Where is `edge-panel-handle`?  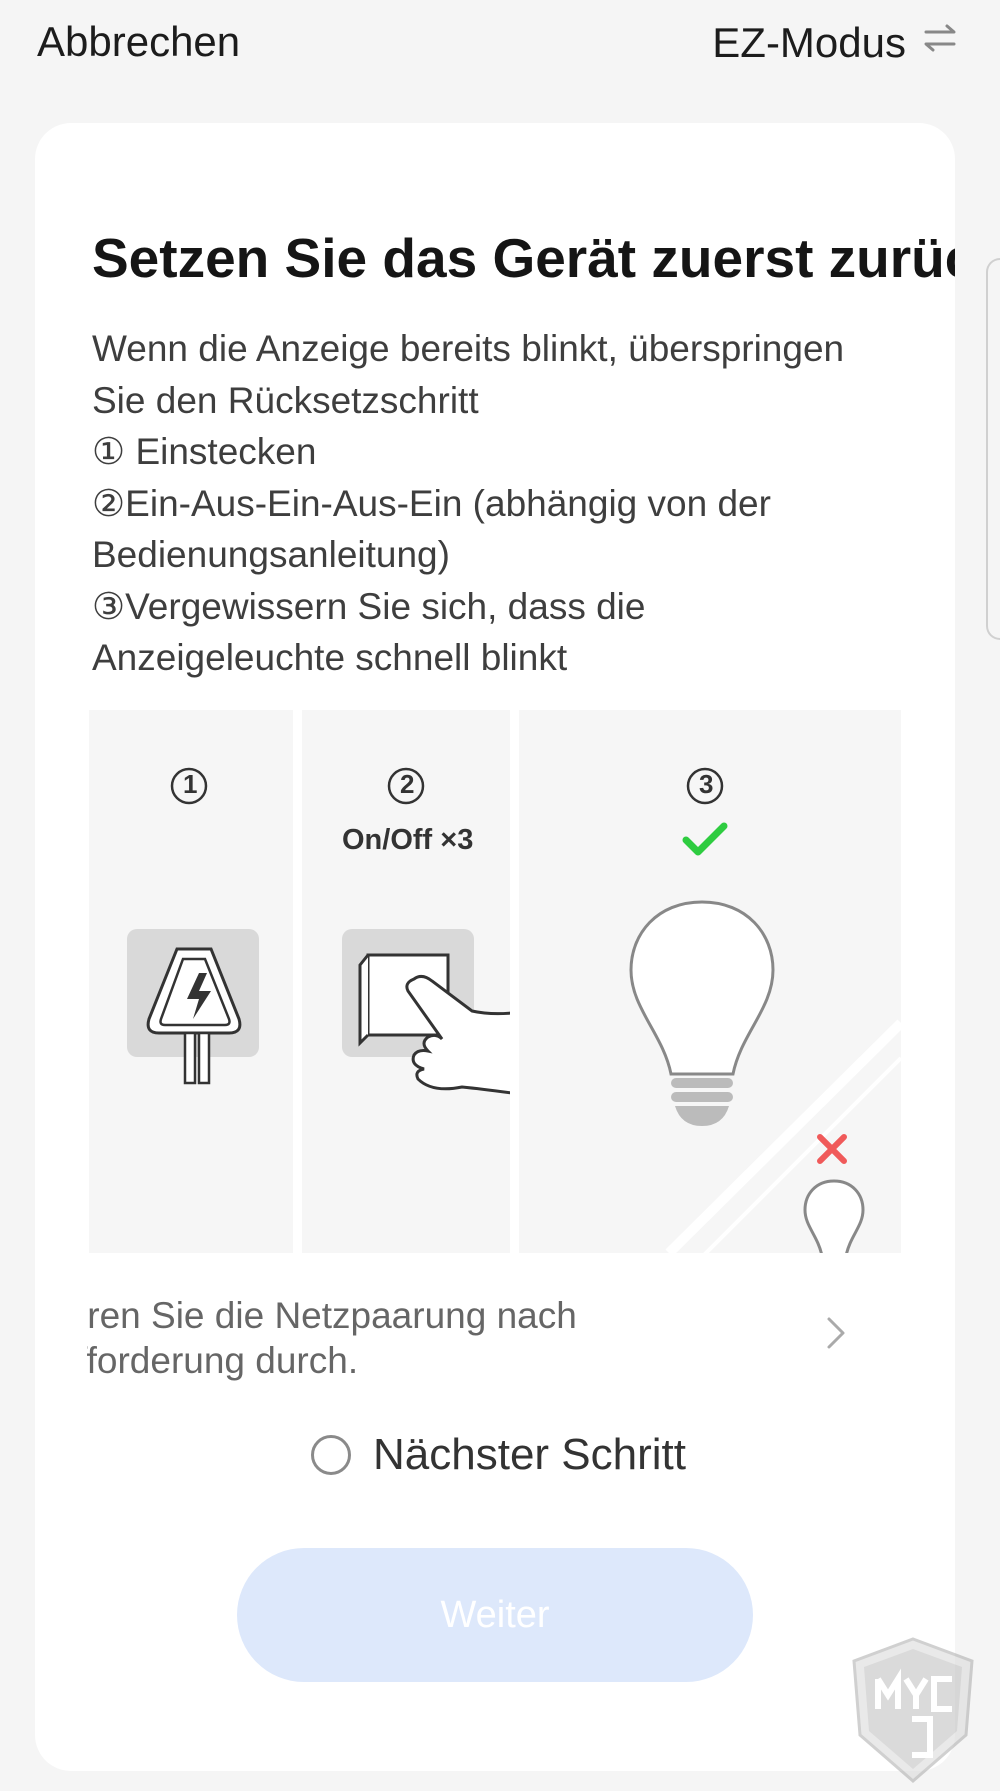 edge-panel-handle is located at coordinates (993, 449).